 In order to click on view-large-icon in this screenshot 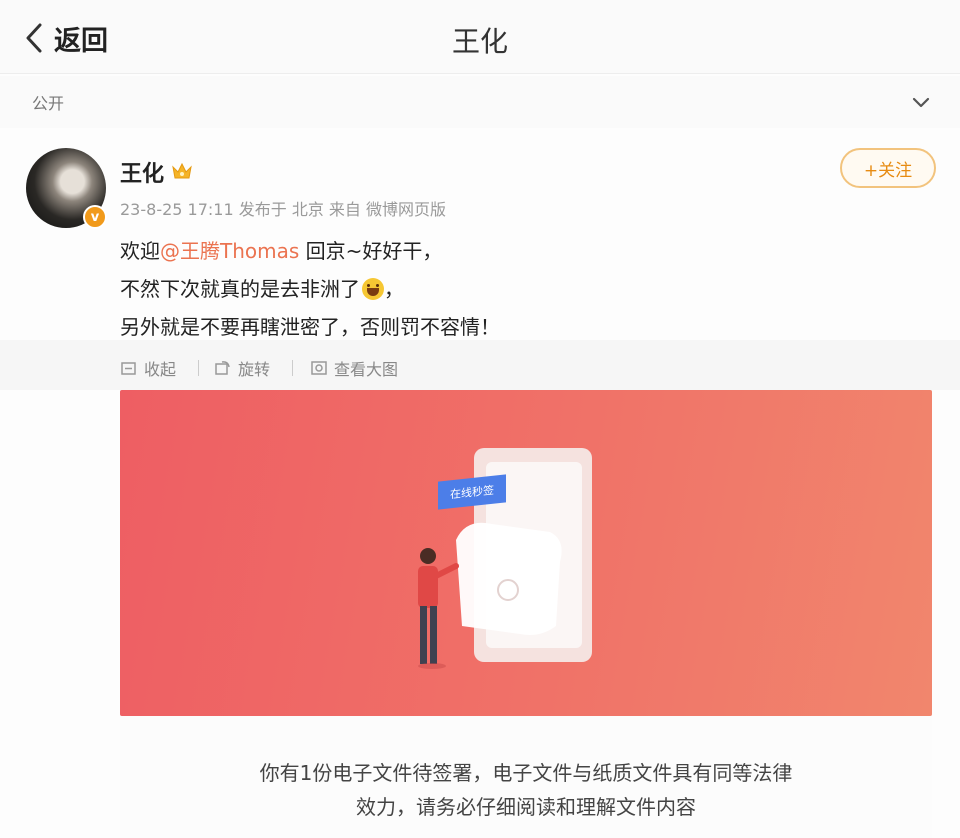, I will do `click(319, 368)`.